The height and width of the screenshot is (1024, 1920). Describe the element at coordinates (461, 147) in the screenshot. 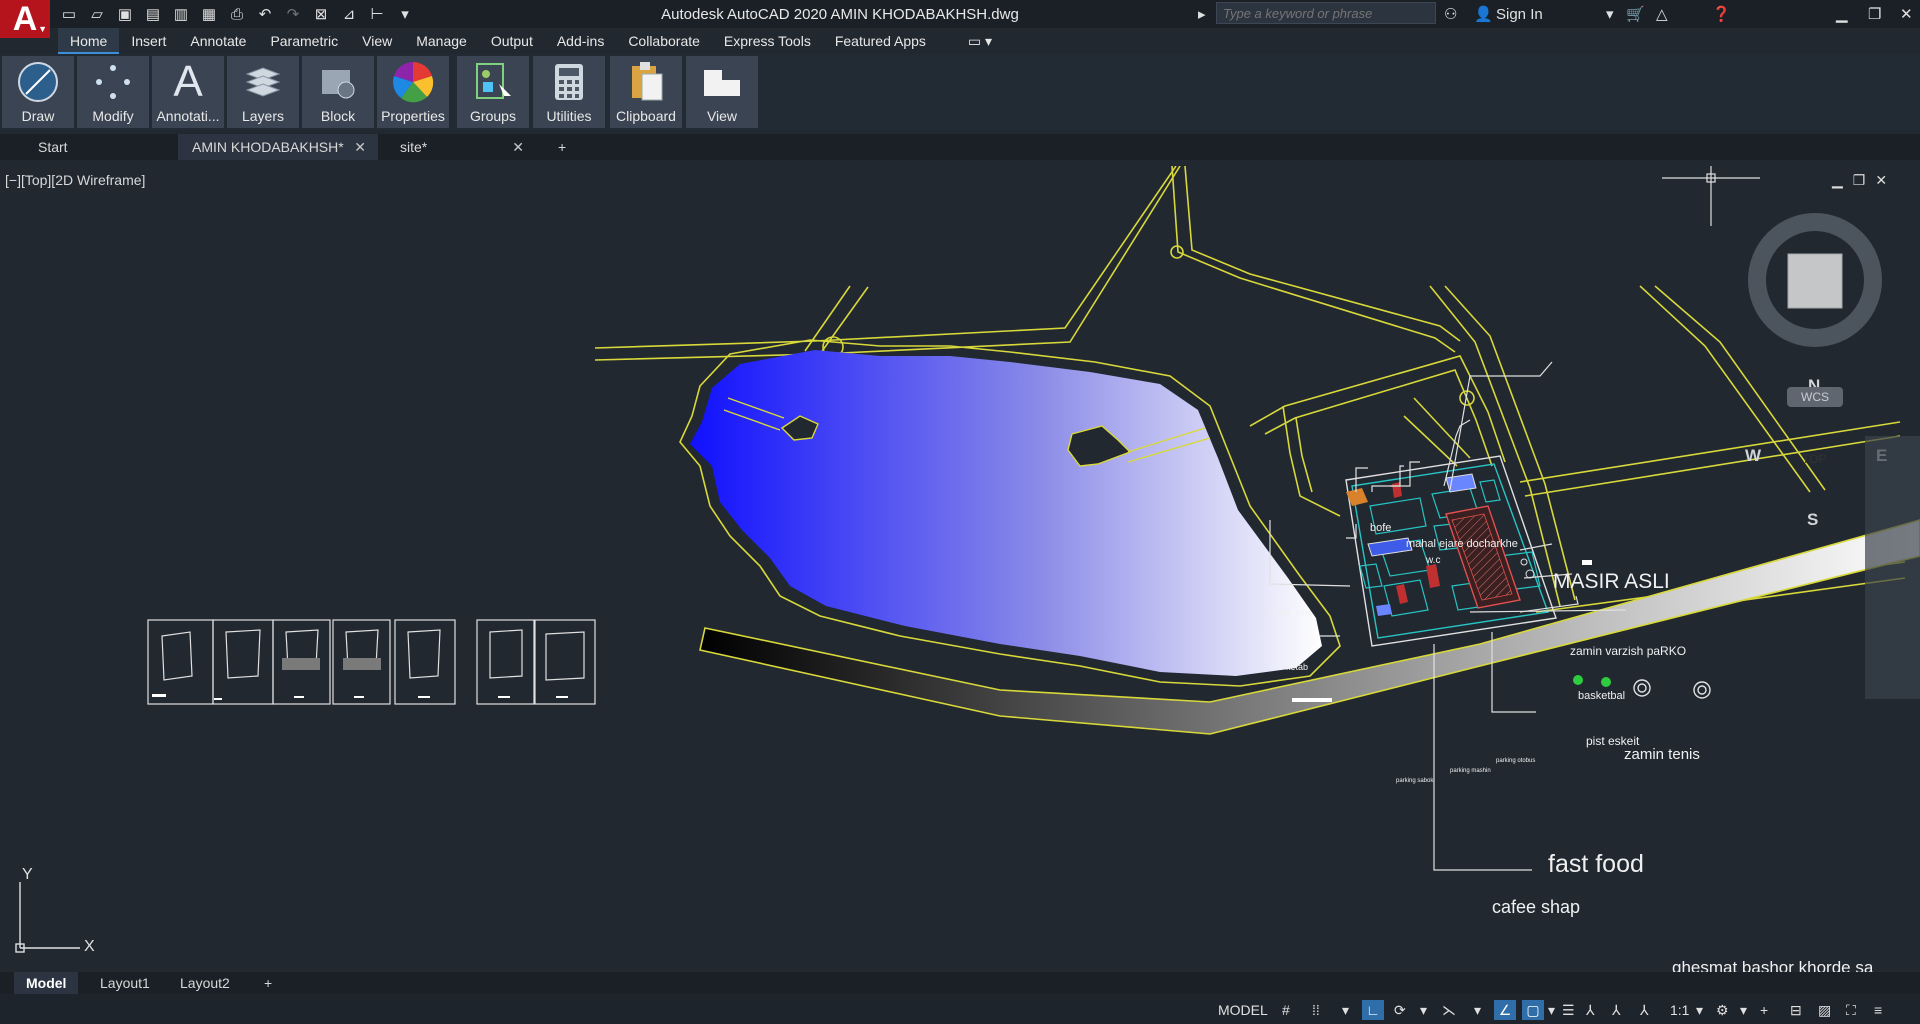

I see `tab-site: site* ✕` at that location.